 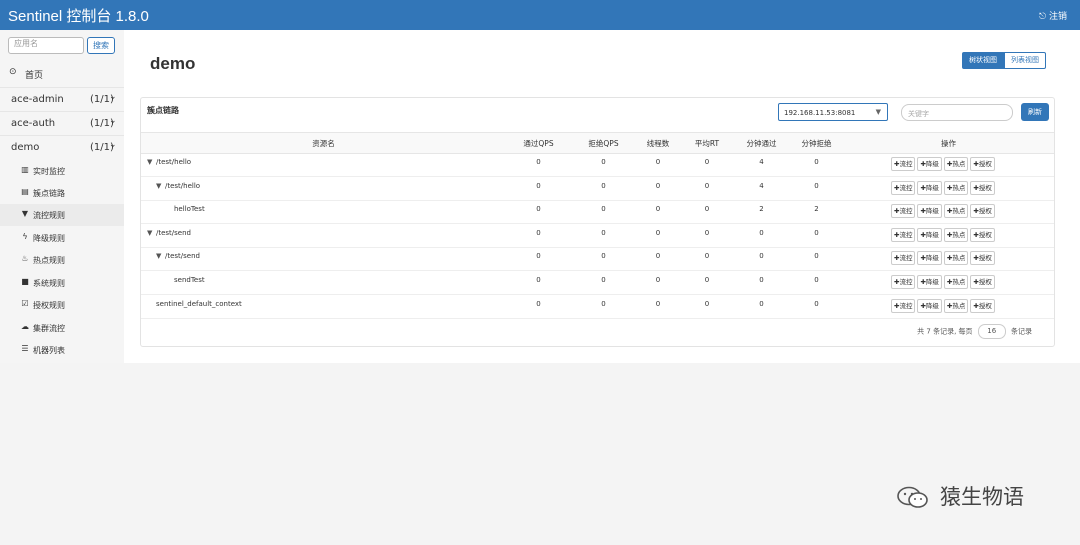 I want to click on list-view-button: 列表视图, so click(x=1025, y=60).